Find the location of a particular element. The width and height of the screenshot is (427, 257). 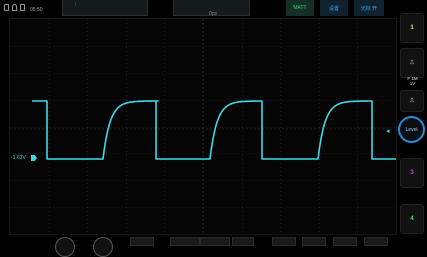

rising-edge-icon: ⎍ is located at coordinates (412, 62).